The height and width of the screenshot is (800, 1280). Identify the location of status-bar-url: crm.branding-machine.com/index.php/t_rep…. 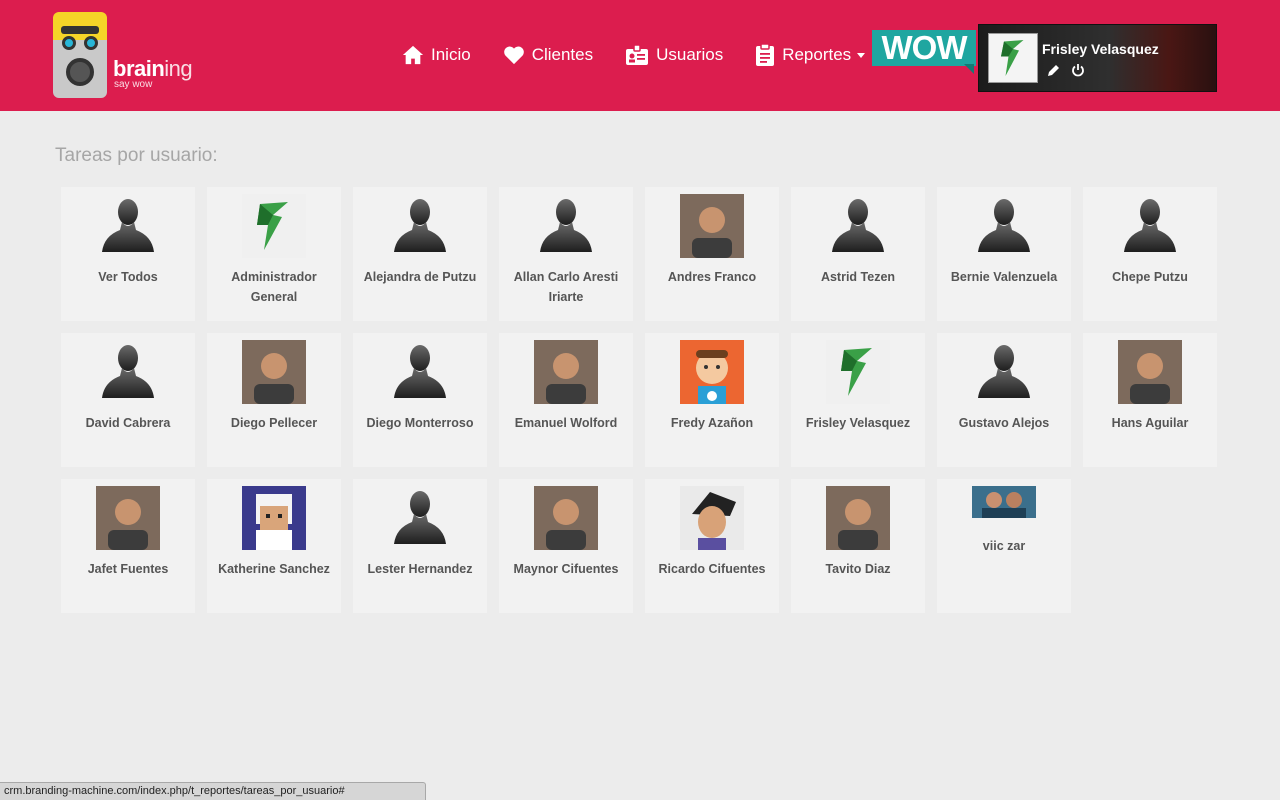
(213, 791).